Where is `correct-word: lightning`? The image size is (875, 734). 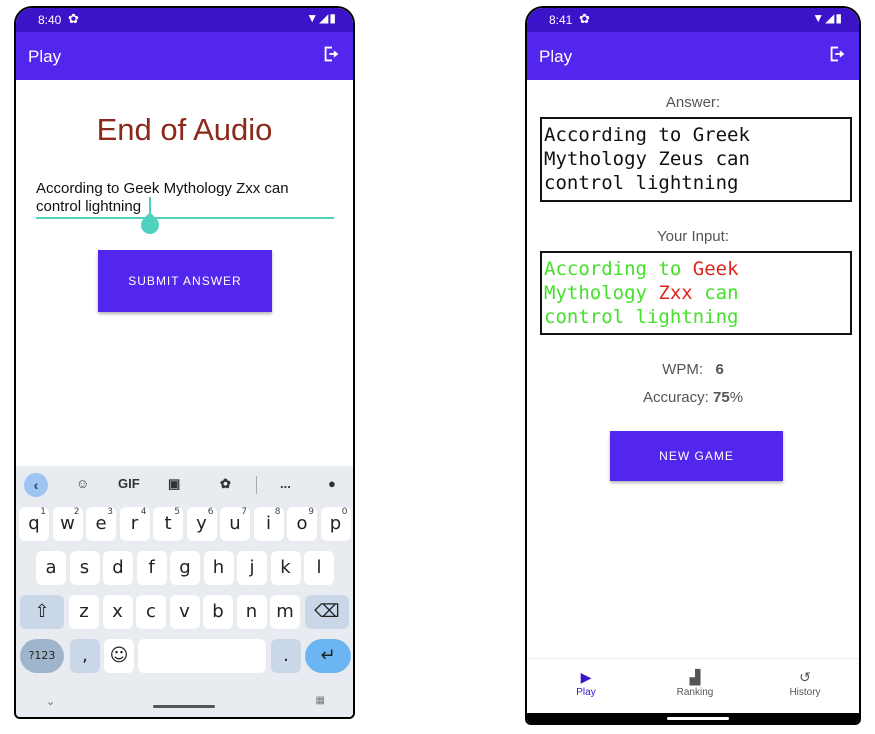
correct-word: lightning is located at coordinates (687, 317).